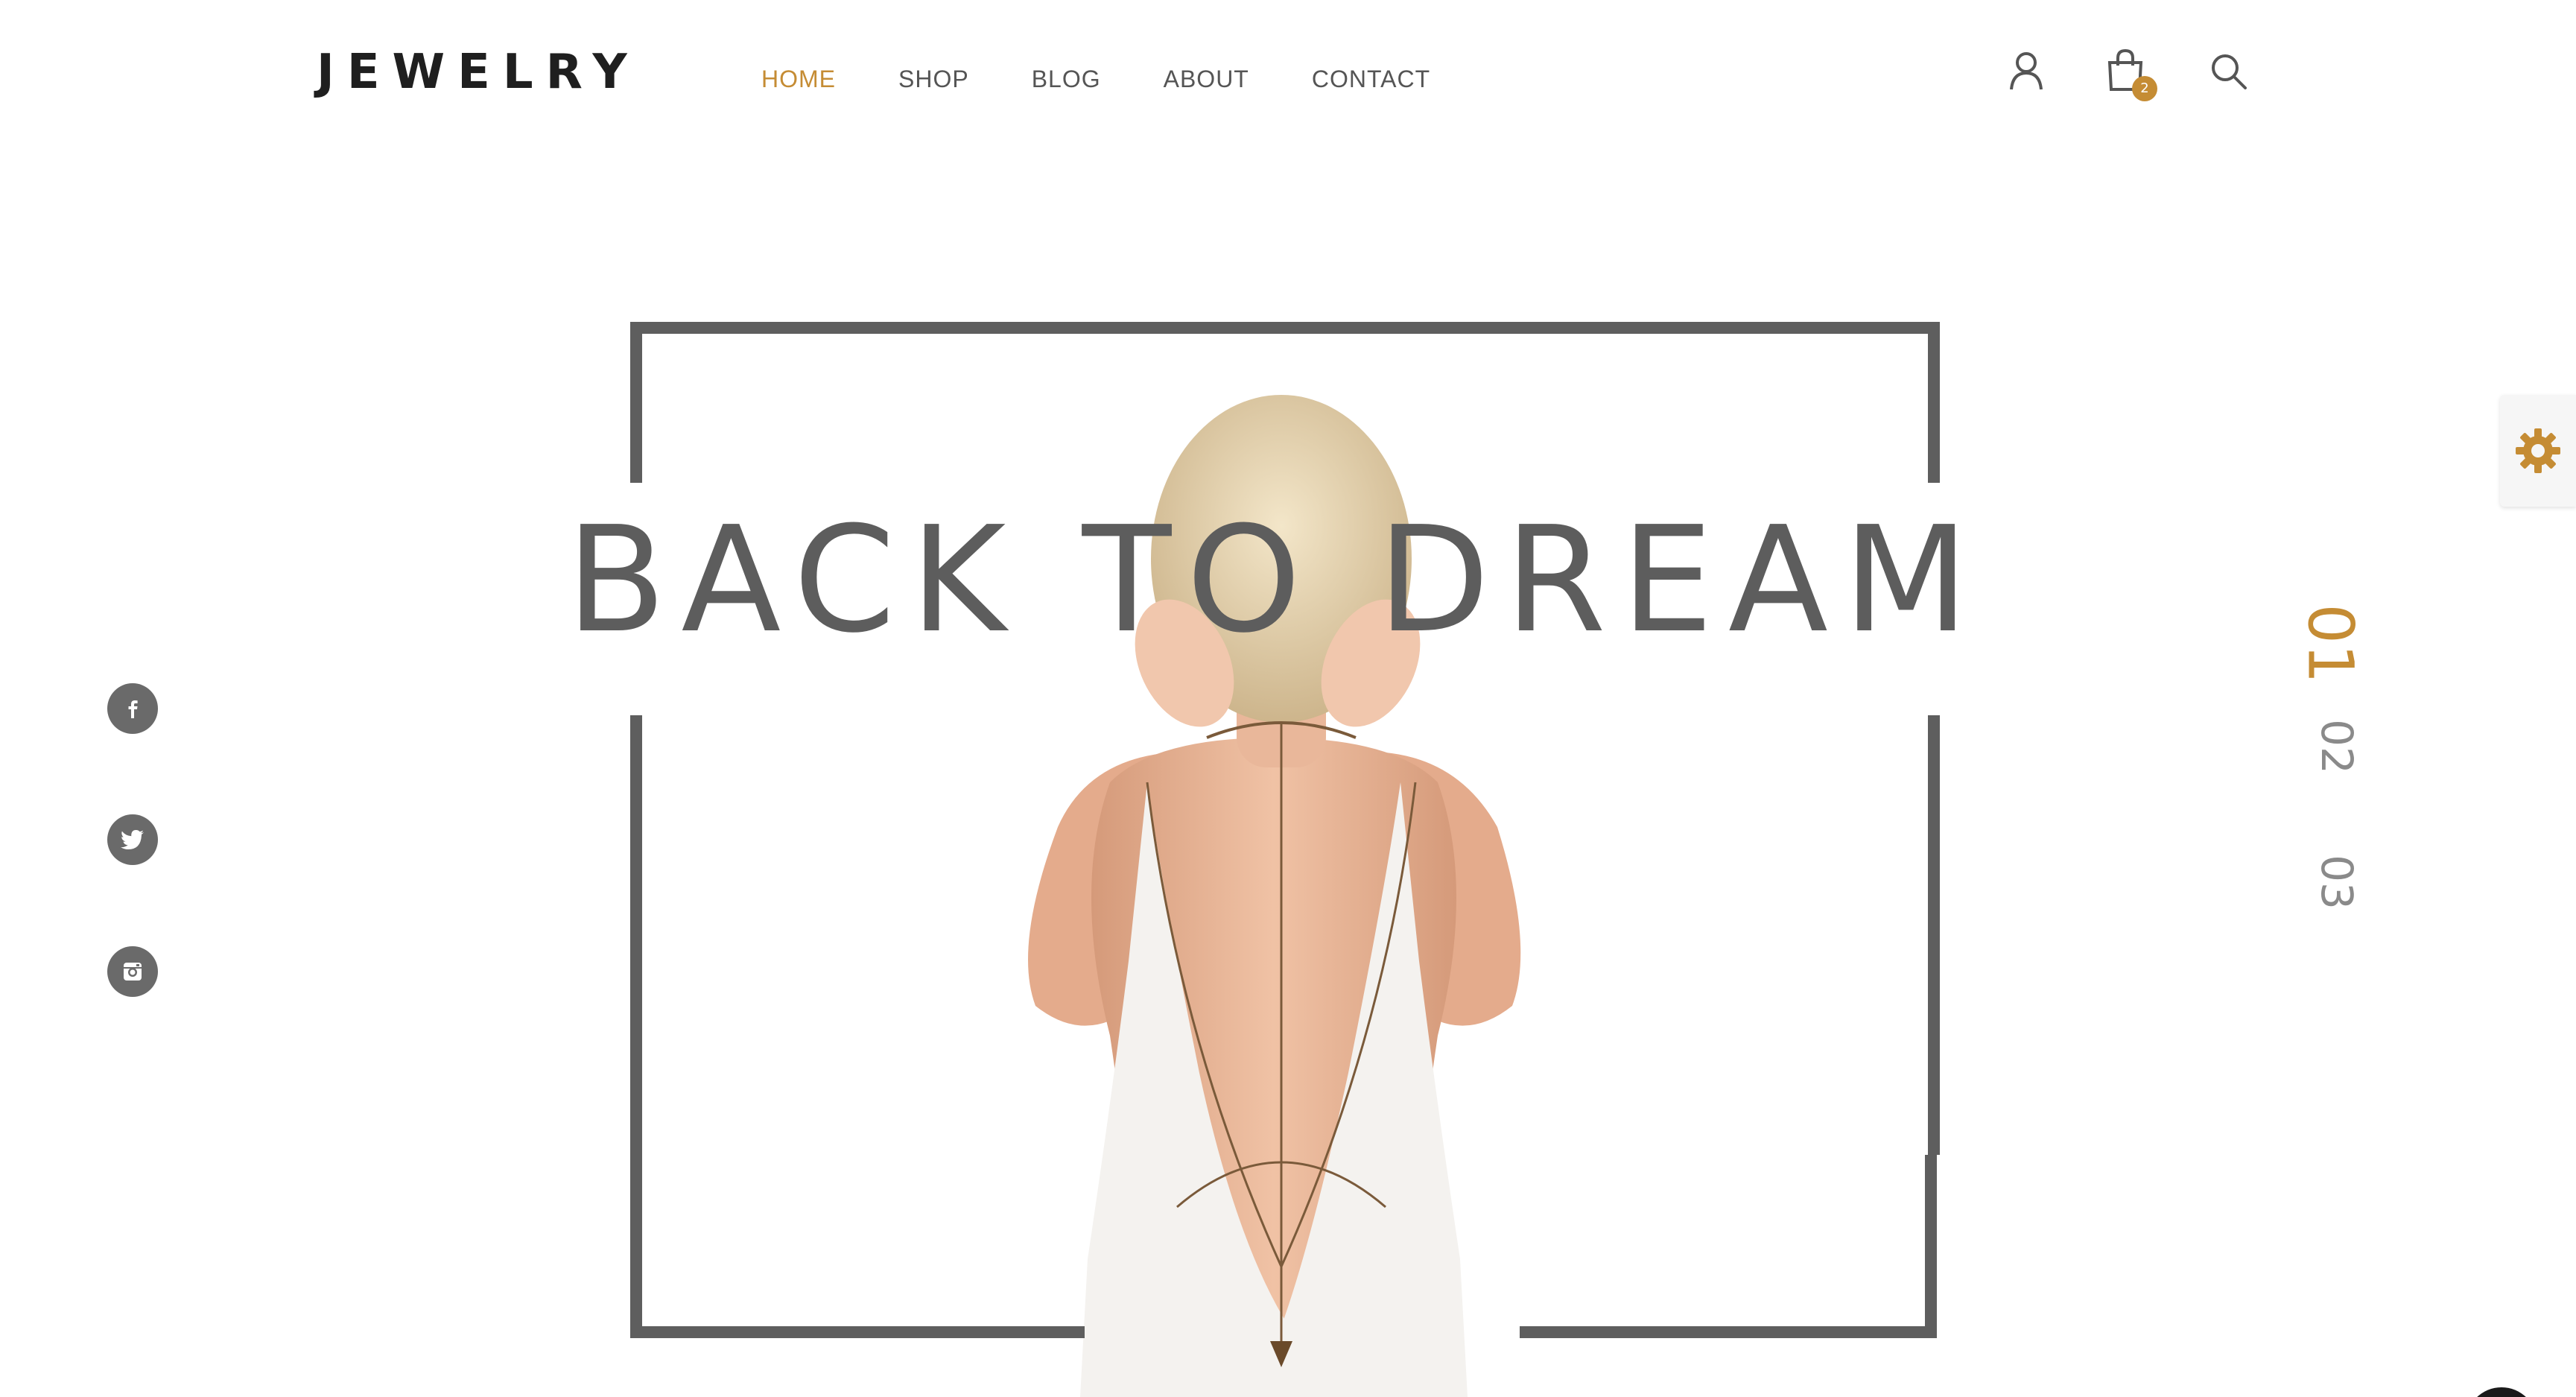 This screenshot has width=2576, height=1397. Describe the element at coordinates (2133, 74) in the screenshot. I see `cart-button: 2` at that location.